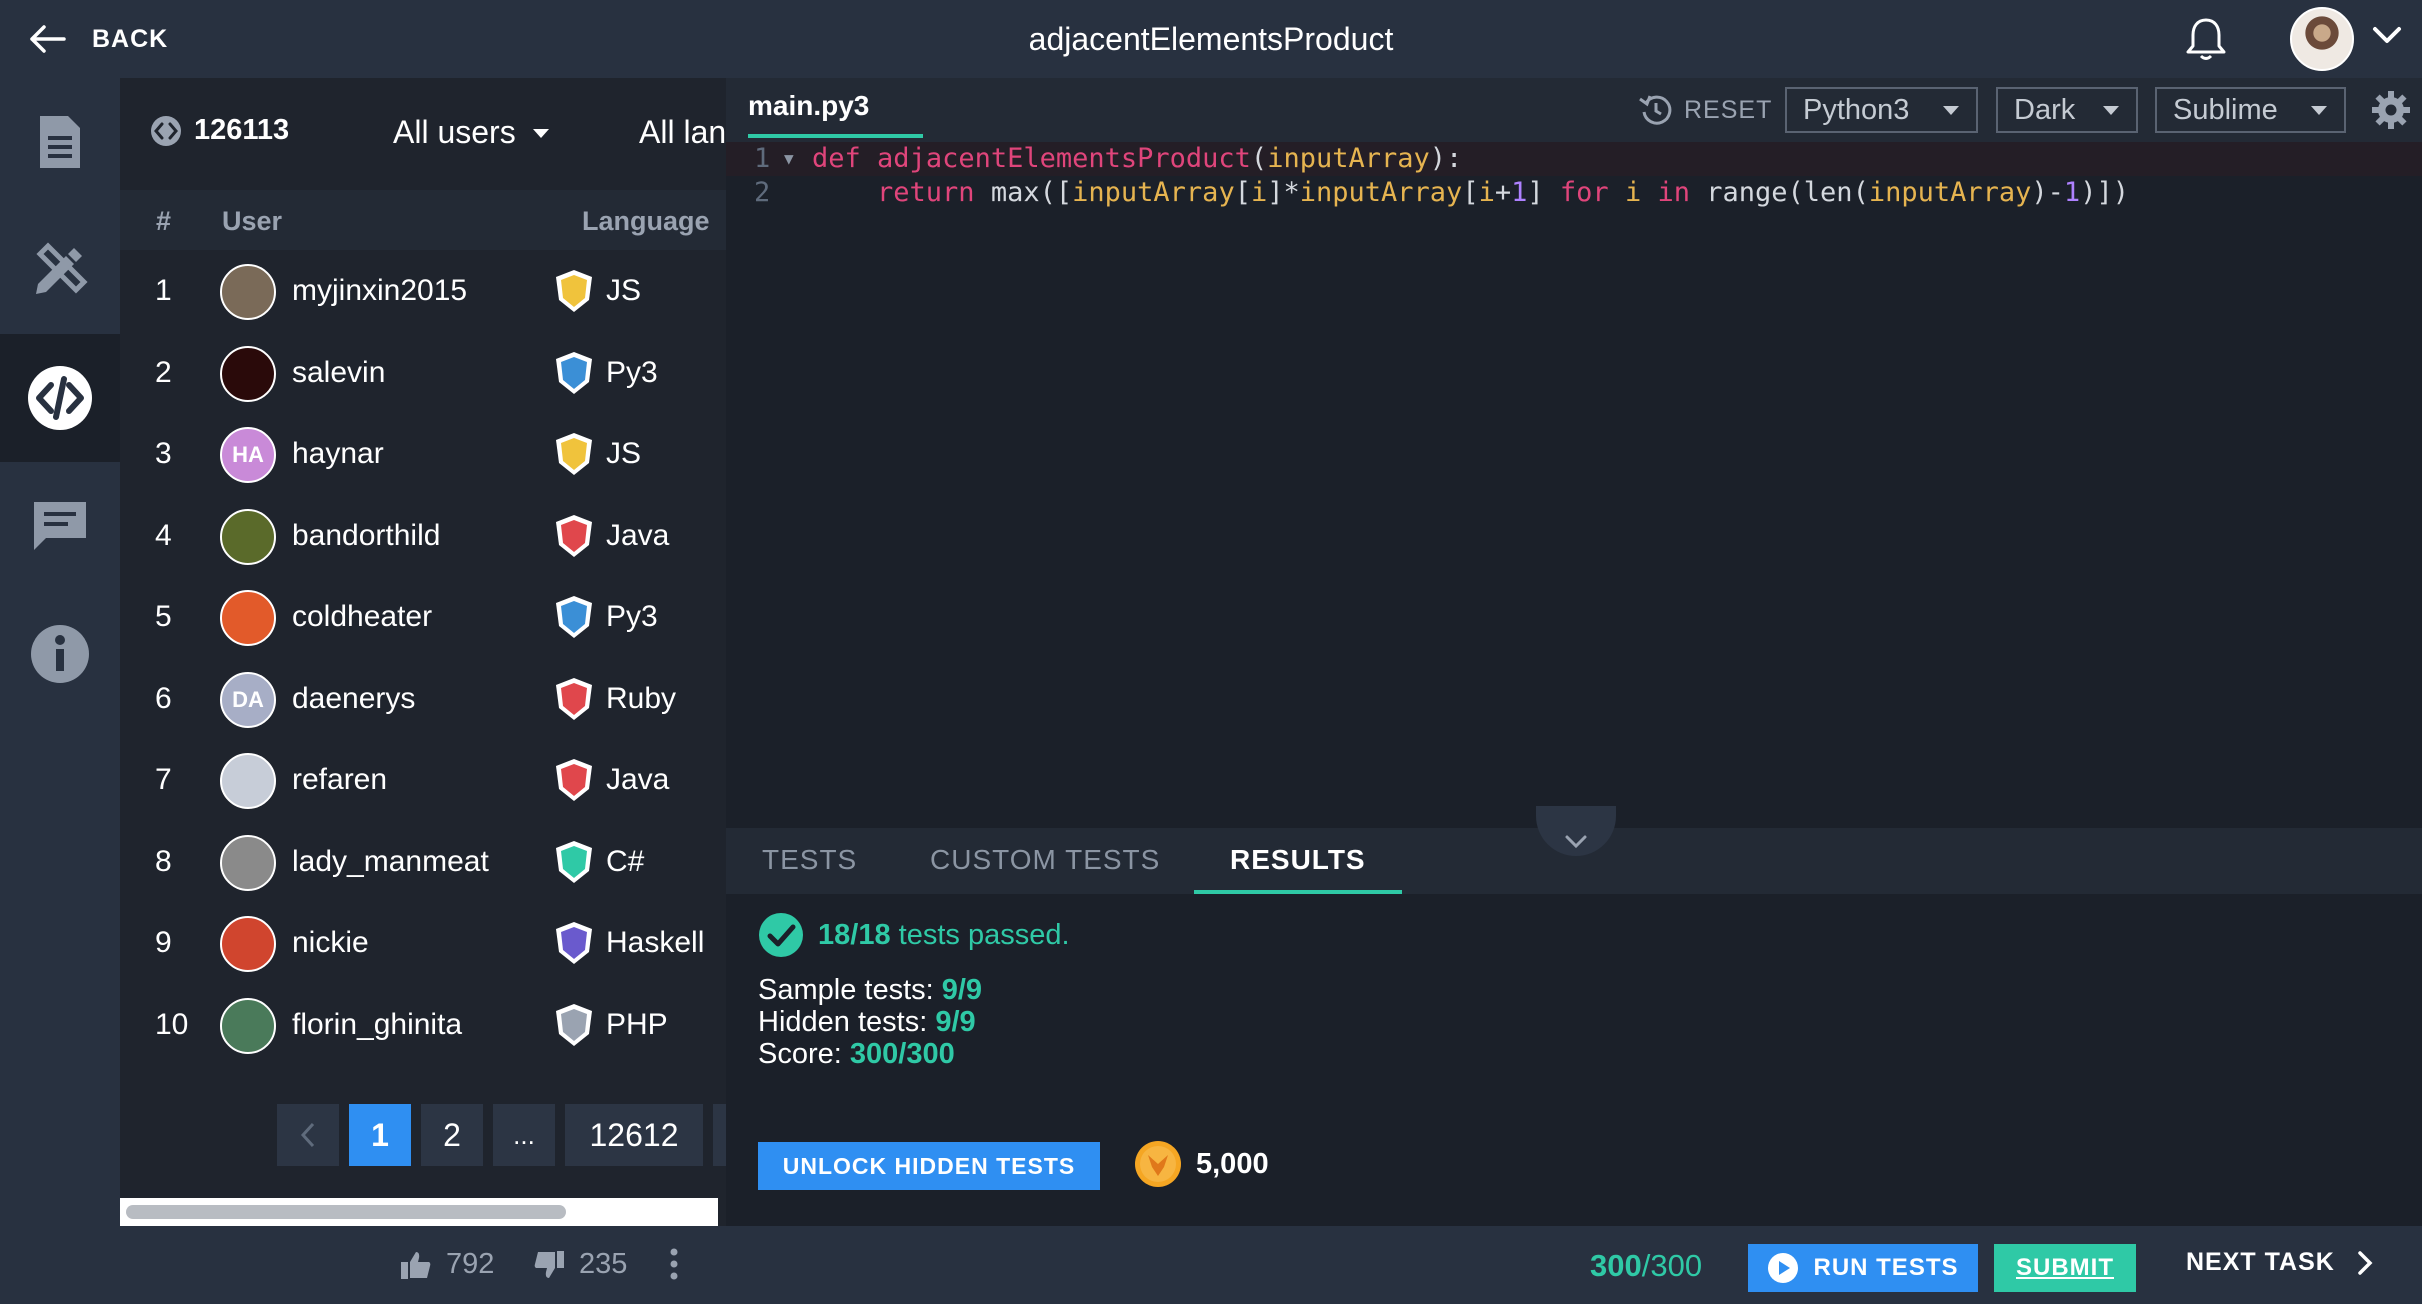  I want to click on rail-description, so click(60, 142).